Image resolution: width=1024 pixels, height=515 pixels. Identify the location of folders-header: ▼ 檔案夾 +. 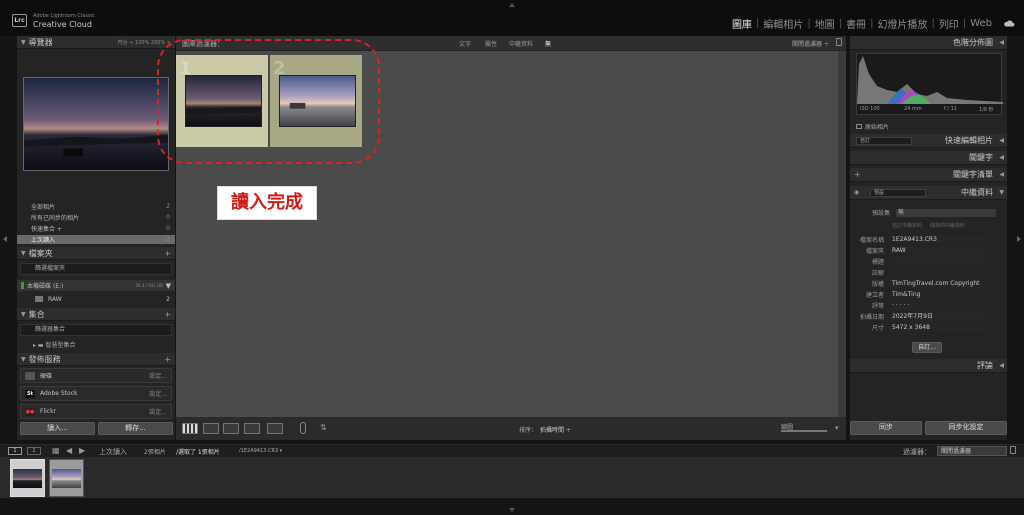
(96, 253).